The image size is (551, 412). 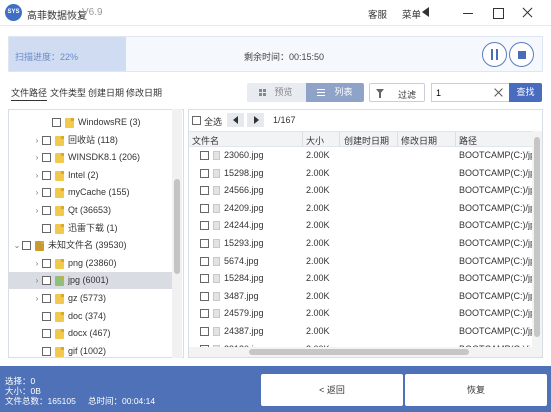 What do you see at coordinates (213, 121) in the screenshot?
I see `select-all-label: 全选` at bounding box center [213, 121].